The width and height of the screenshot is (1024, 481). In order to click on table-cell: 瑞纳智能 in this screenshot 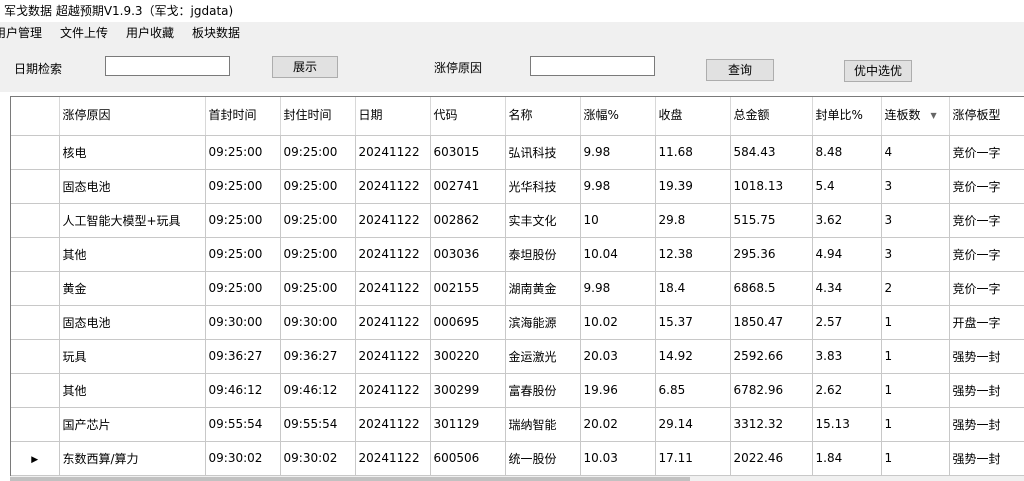, I will do `click(543, 424)`.